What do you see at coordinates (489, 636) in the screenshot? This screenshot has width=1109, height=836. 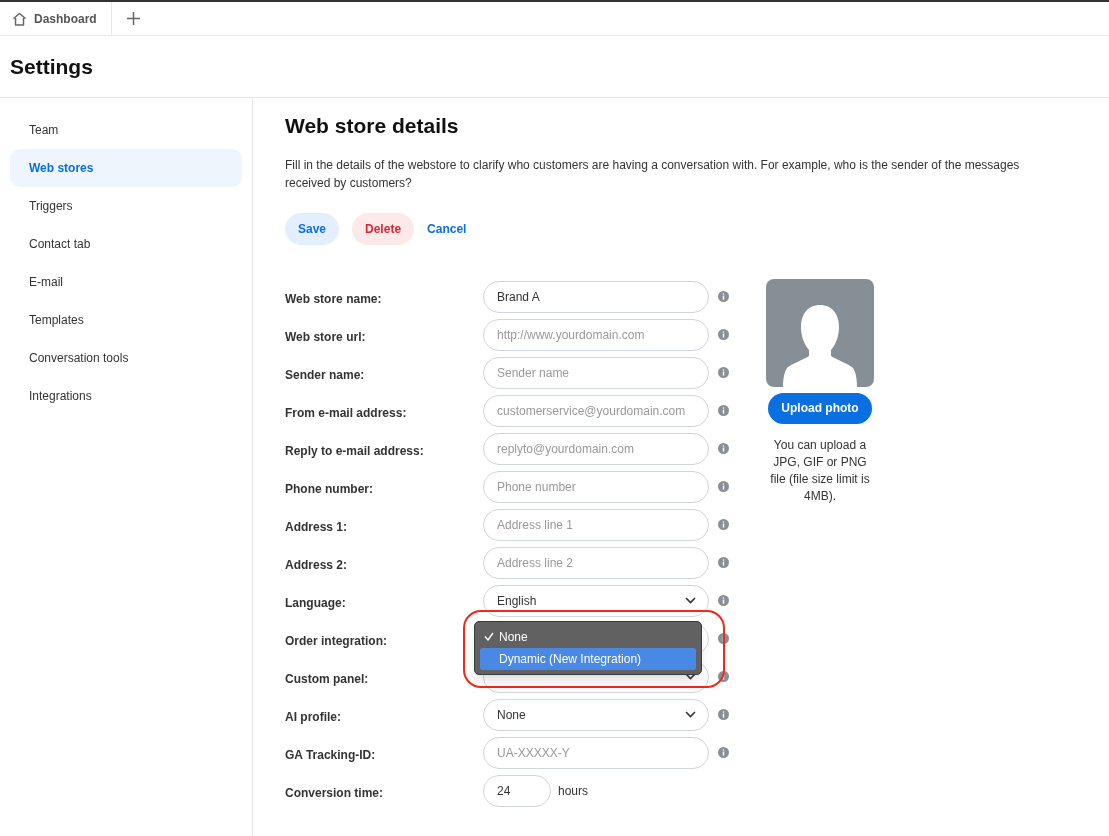 I see `checkmark-icon` at bounding box center [489, 636].